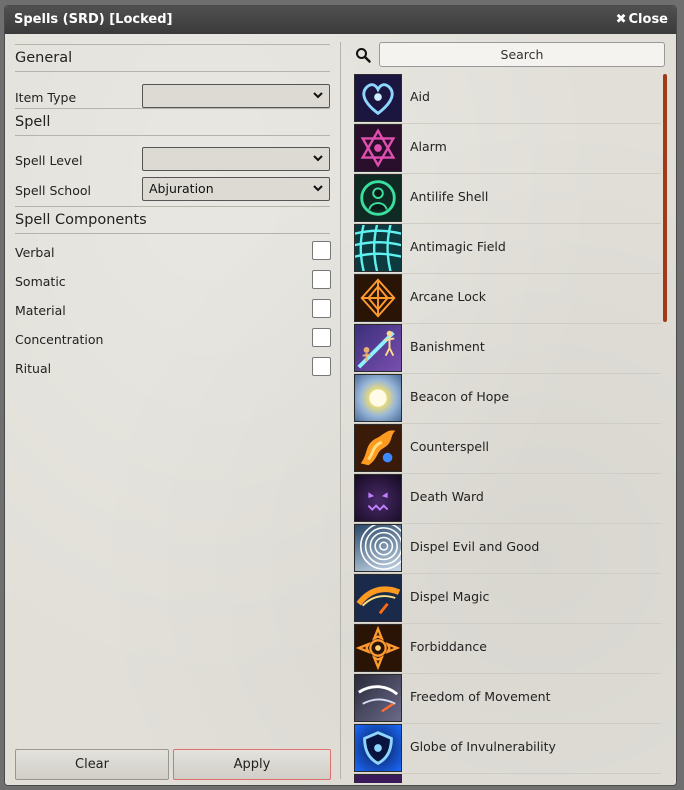 This screenshot has width=684, height=790. What do you see at coordinates (458, 246) in the screenshot?
I see `spell-name: Antimagic Field` at bounding box center [458, 246].